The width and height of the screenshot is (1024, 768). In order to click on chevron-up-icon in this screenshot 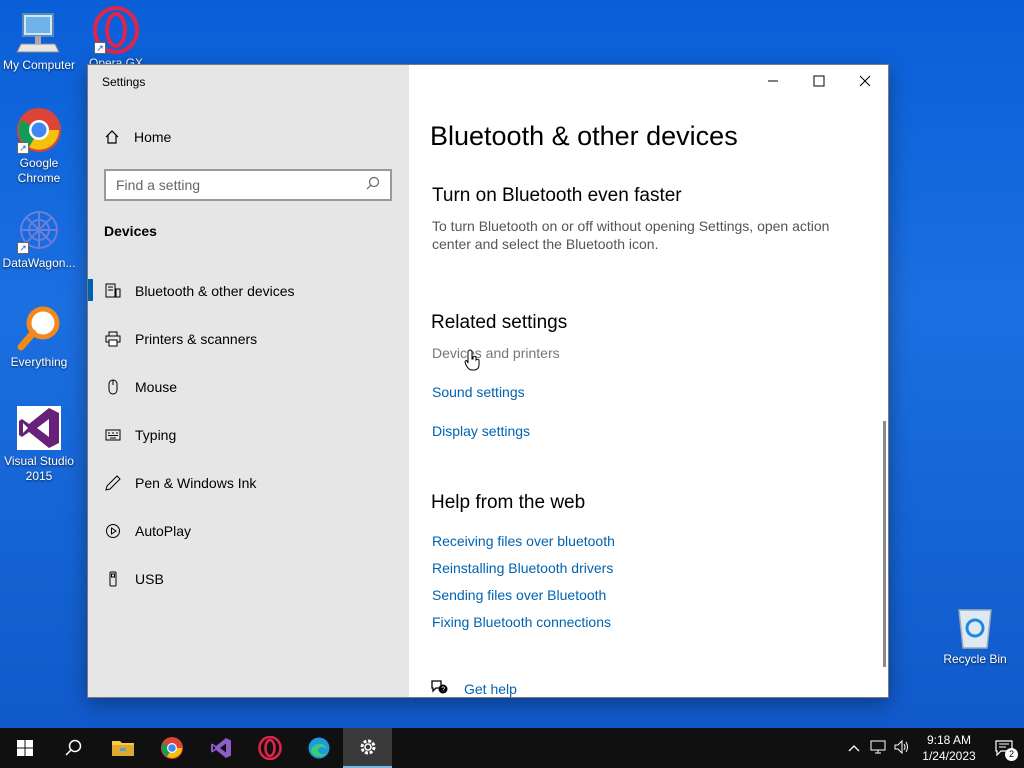, I will do `click(854, 748)`.